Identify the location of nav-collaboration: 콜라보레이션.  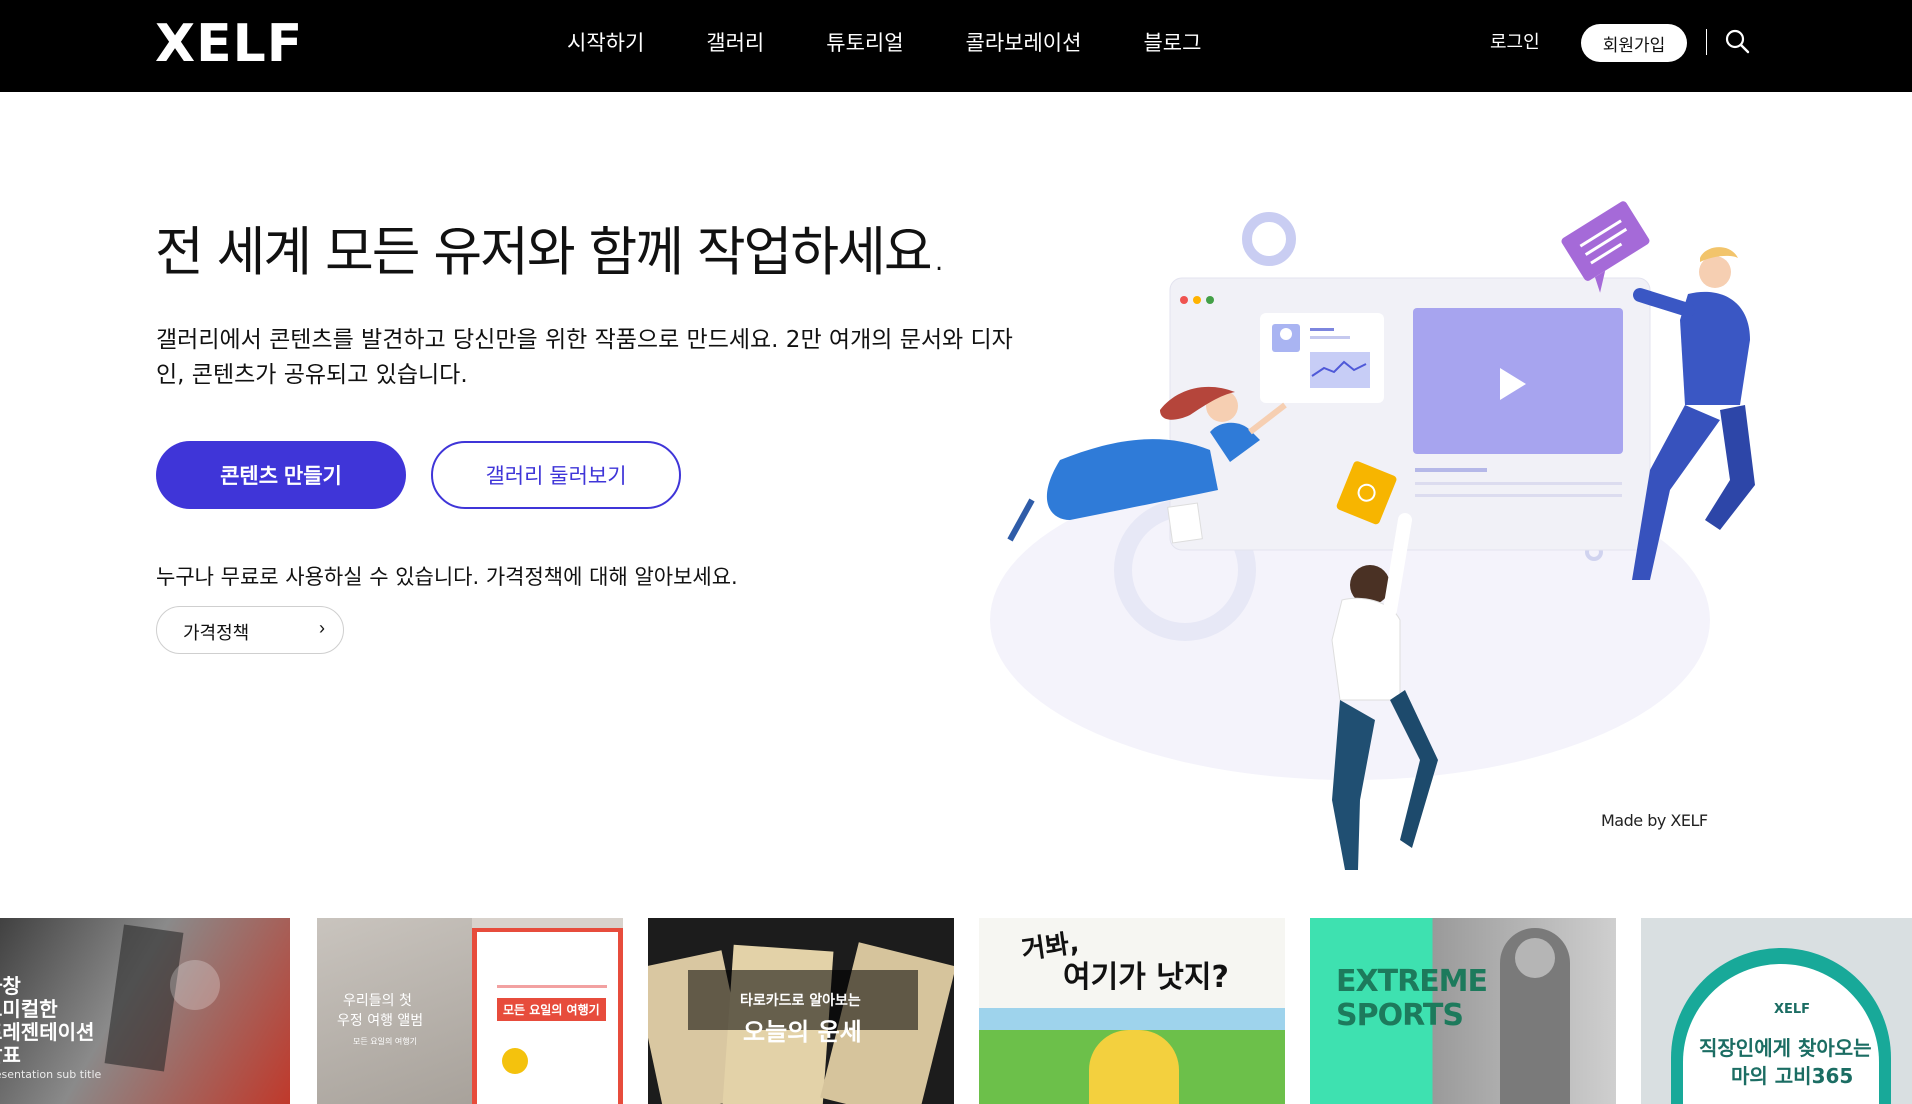
(1024, 42).